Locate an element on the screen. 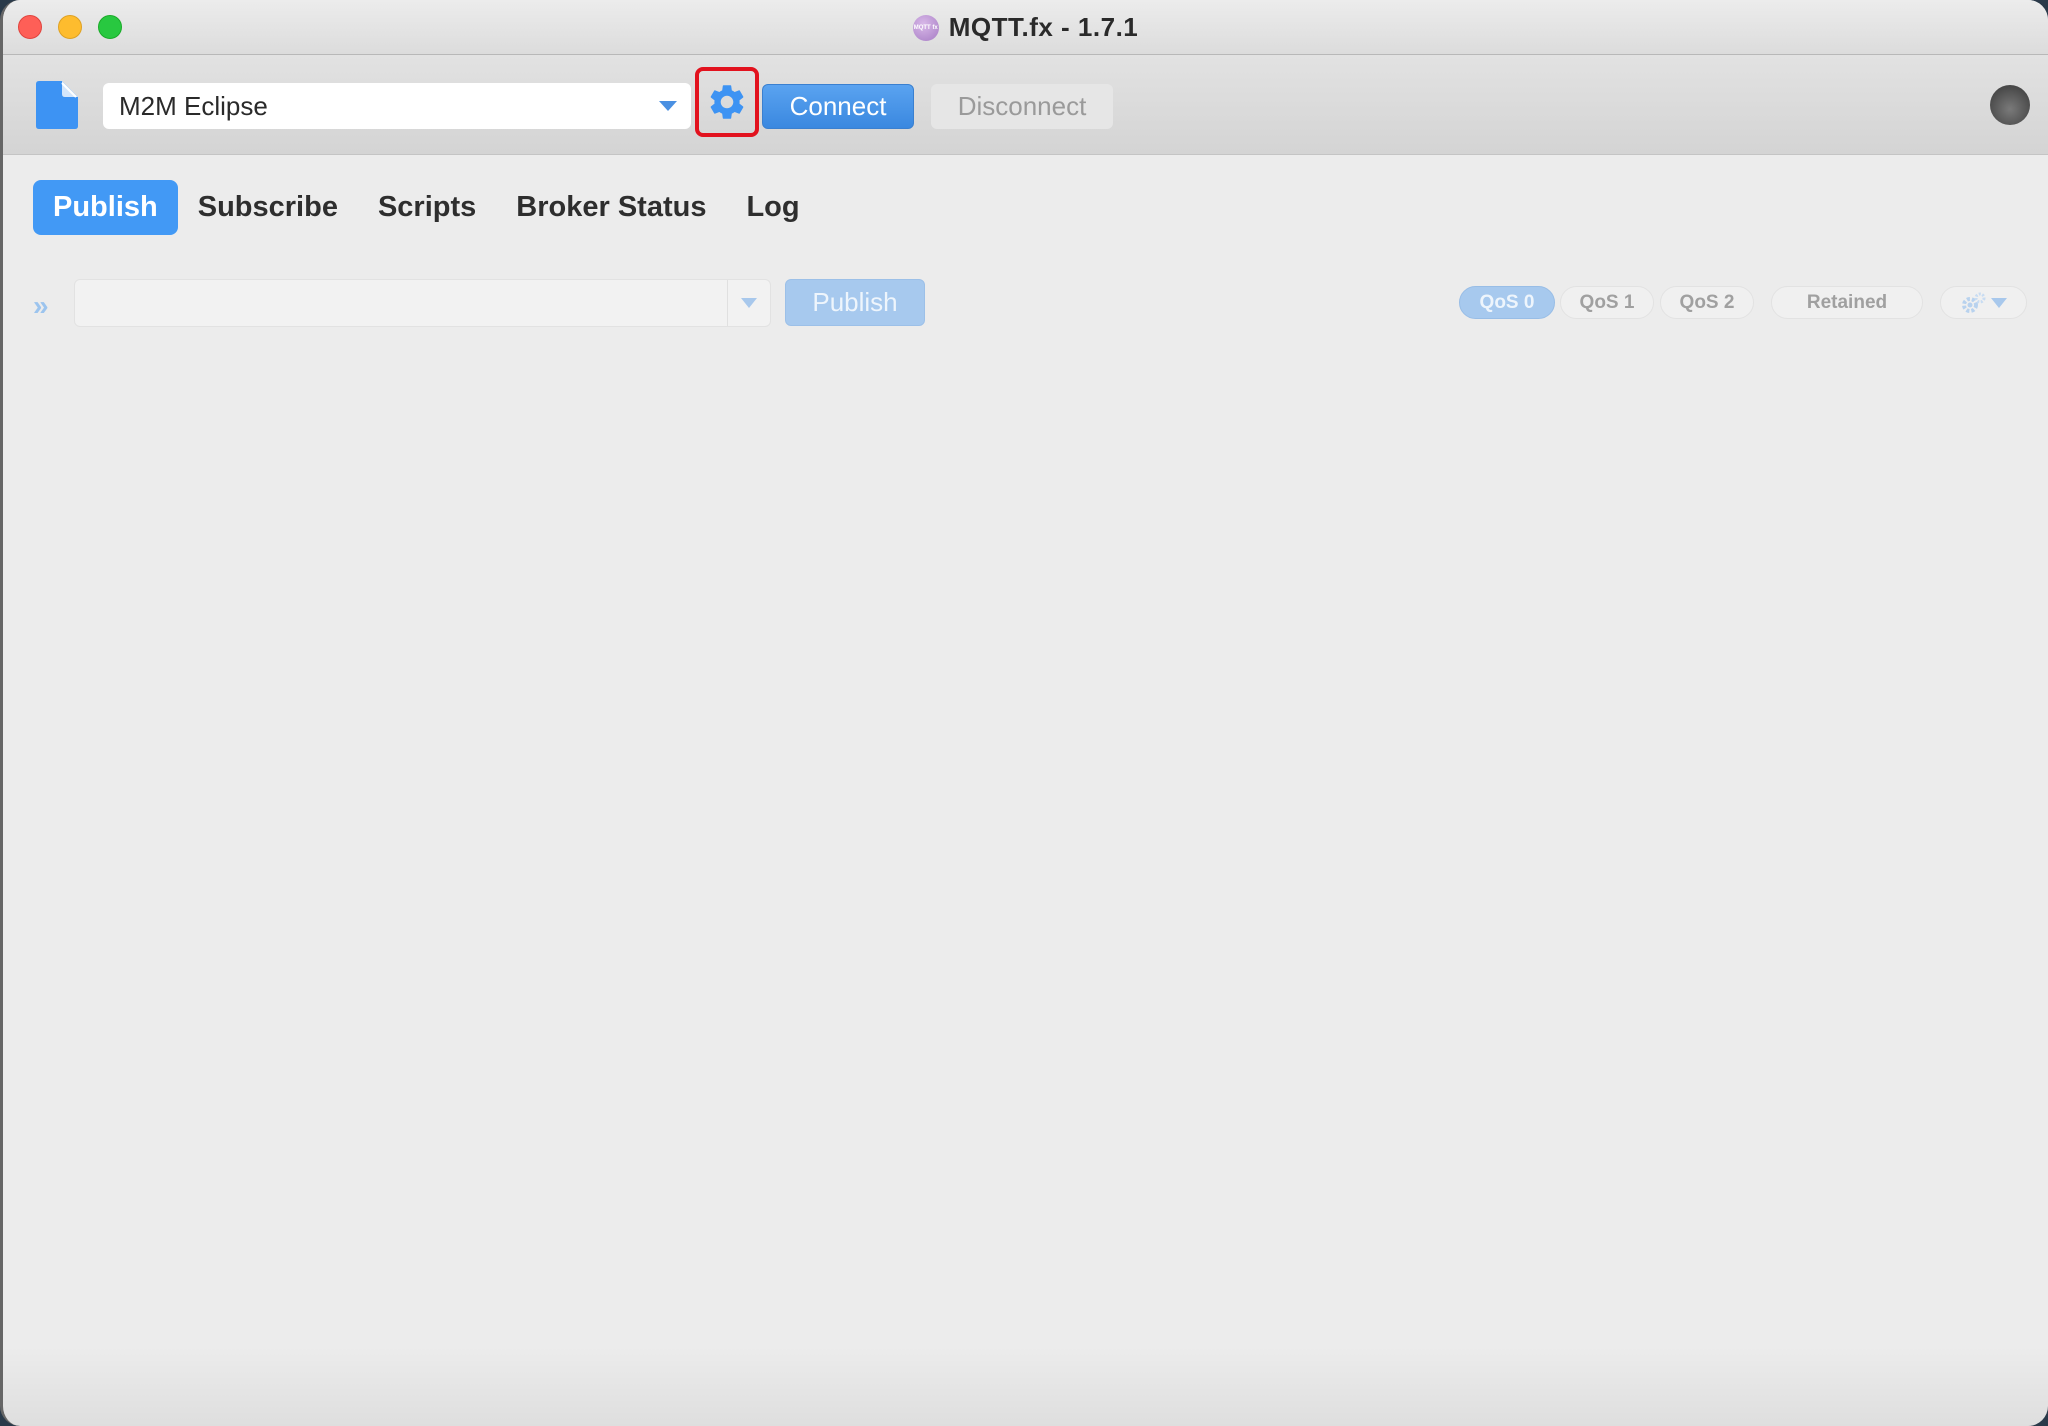  disconnect-button: Disconnect is located at coordinates (1022, 106).